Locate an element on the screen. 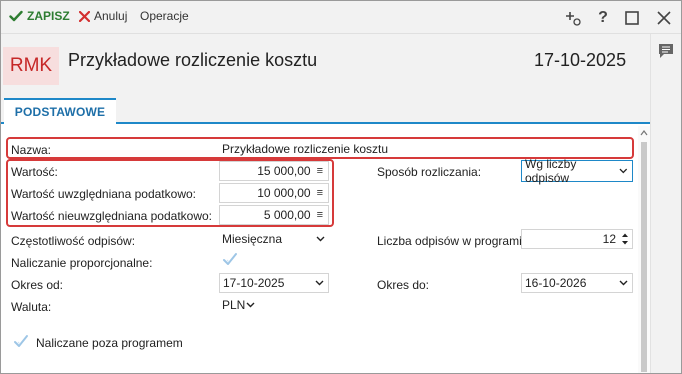  scroll-up-icon is located at coordinates (644, 133).